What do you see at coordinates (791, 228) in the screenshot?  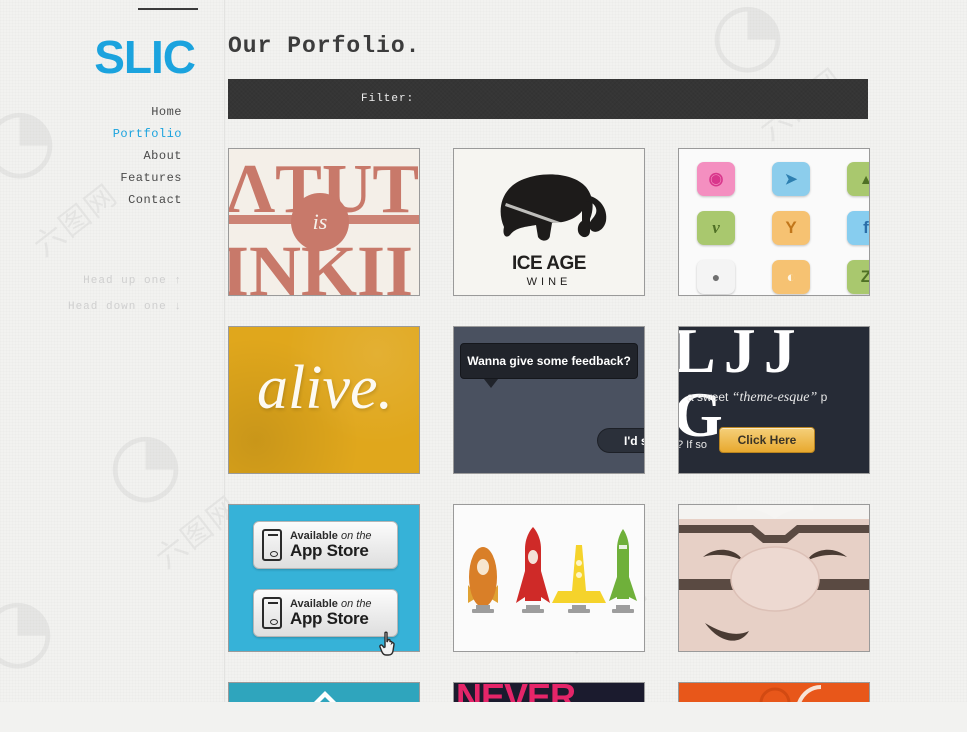 I see `yahoo-icon: Y` at bounding box center [791, 228].